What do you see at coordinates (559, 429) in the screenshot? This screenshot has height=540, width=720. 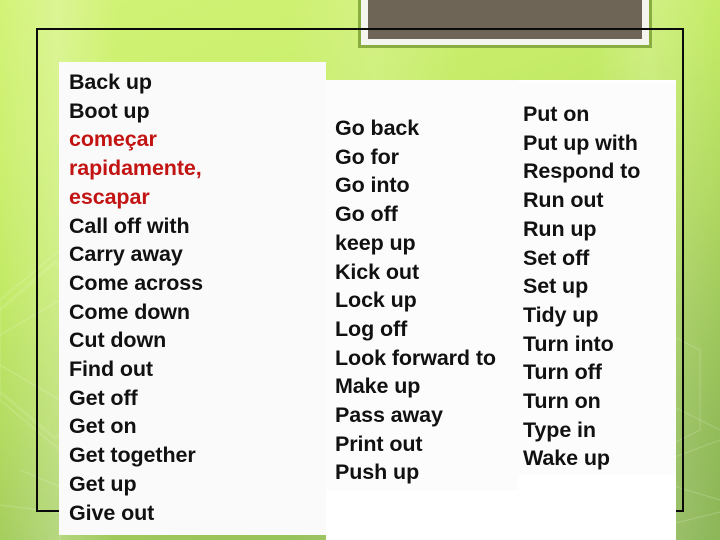 I see `list-item: Type in` at bounding box center [559, 429].